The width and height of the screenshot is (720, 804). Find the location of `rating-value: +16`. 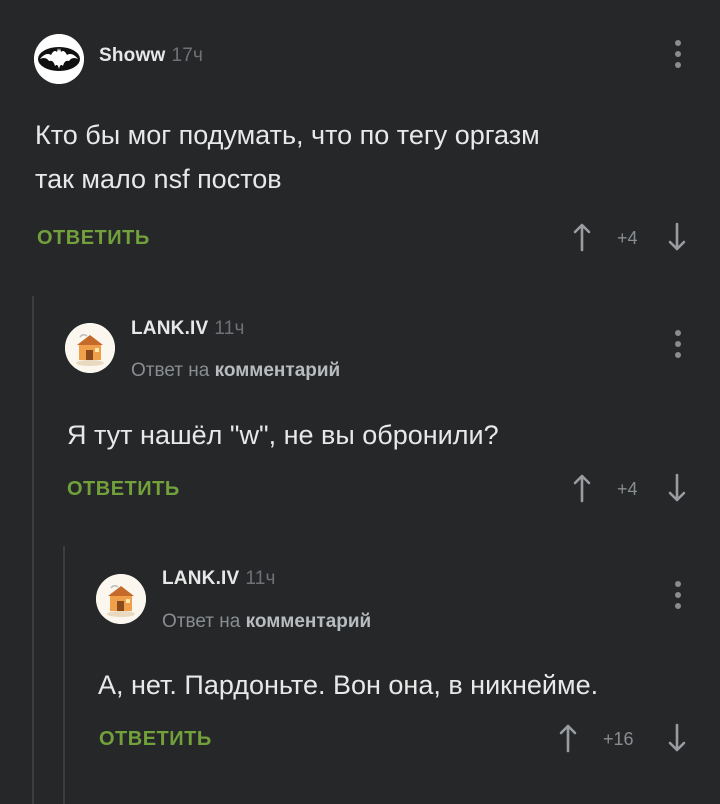

rating-value: +16 is located at coordinates (618, 739).